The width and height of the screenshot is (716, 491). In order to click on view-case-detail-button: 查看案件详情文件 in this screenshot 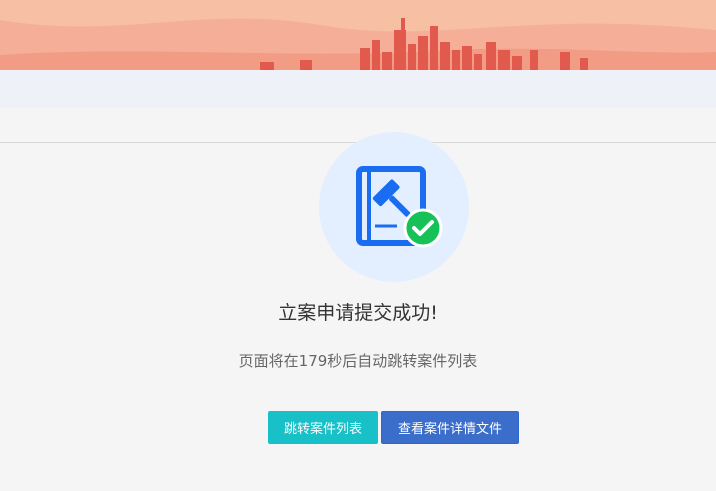, I will do `click(450, 427)`.